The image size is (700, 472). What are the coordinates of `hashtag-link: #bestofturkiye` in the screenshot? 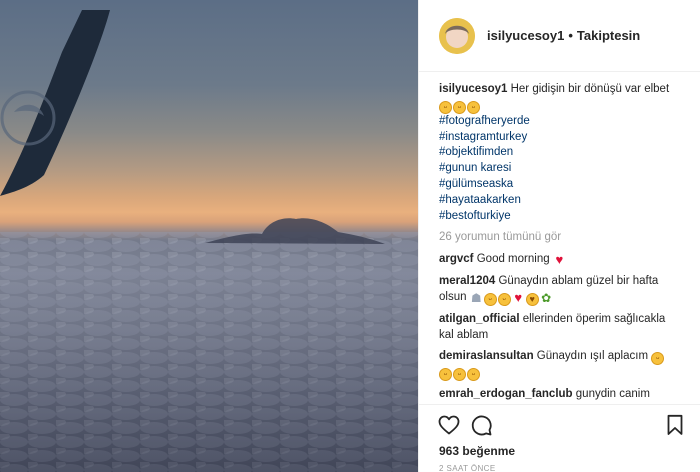 It's located at (557, 217).